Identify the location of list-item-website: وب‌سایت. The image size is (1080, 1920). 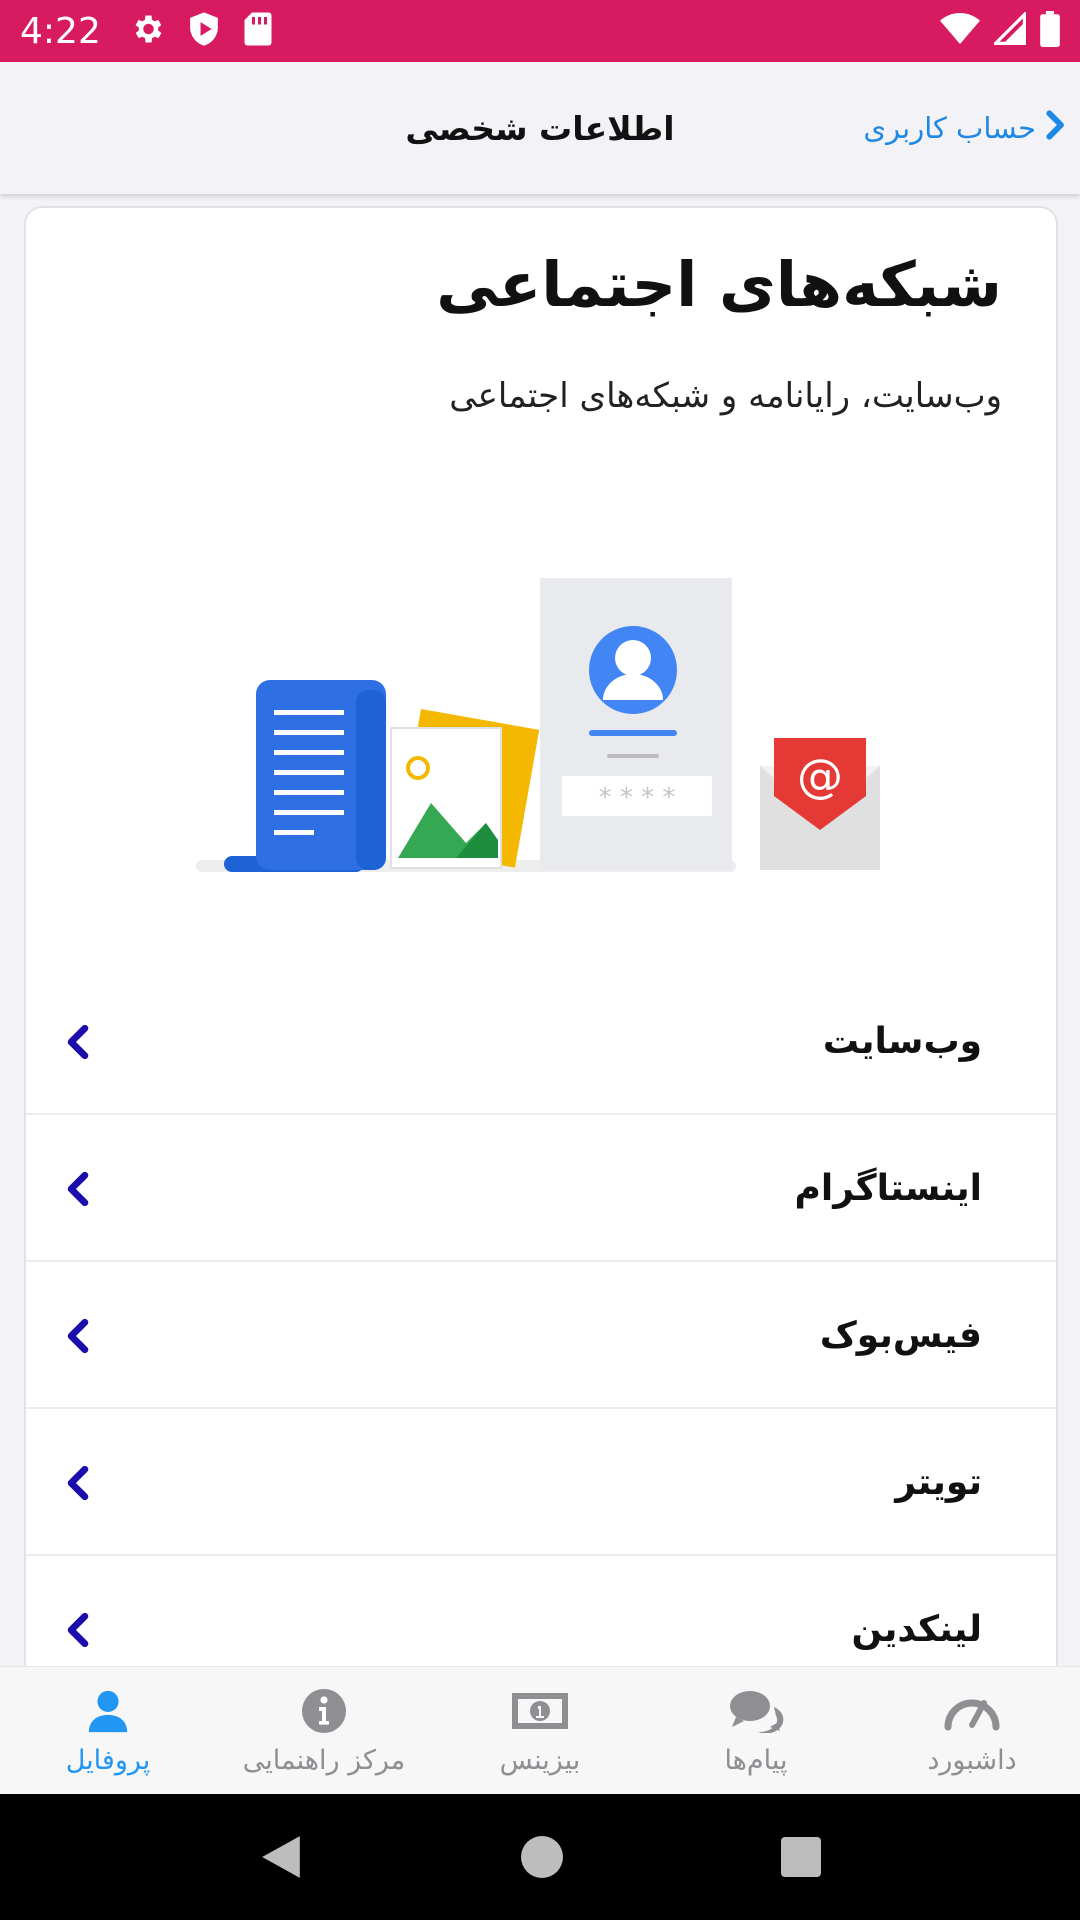
(541, 1041).